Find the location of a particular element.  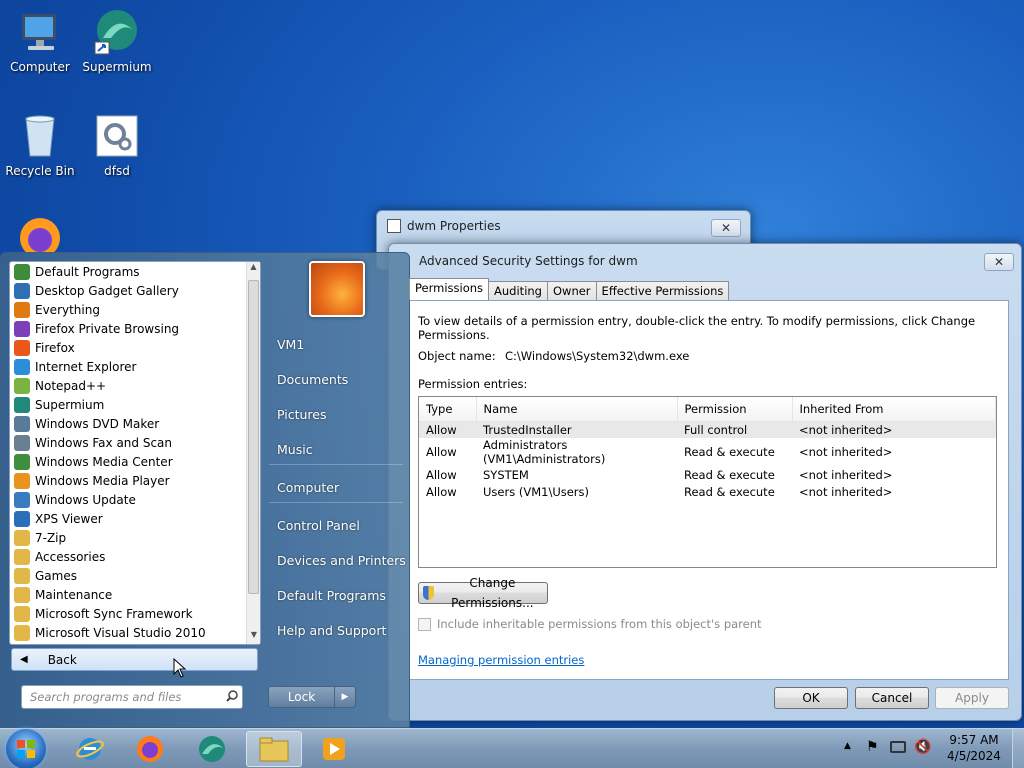

desktop-icon-supermium: Supermium is located at coordinates (117, 41).